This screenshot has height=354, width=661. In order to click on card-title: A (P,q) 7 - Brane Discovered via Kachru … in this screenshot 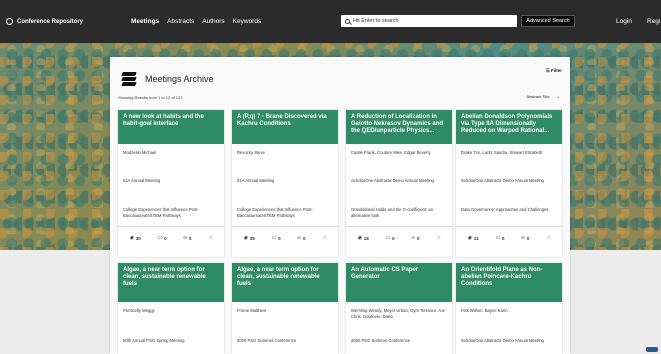, I will do `click(285, 127)`.